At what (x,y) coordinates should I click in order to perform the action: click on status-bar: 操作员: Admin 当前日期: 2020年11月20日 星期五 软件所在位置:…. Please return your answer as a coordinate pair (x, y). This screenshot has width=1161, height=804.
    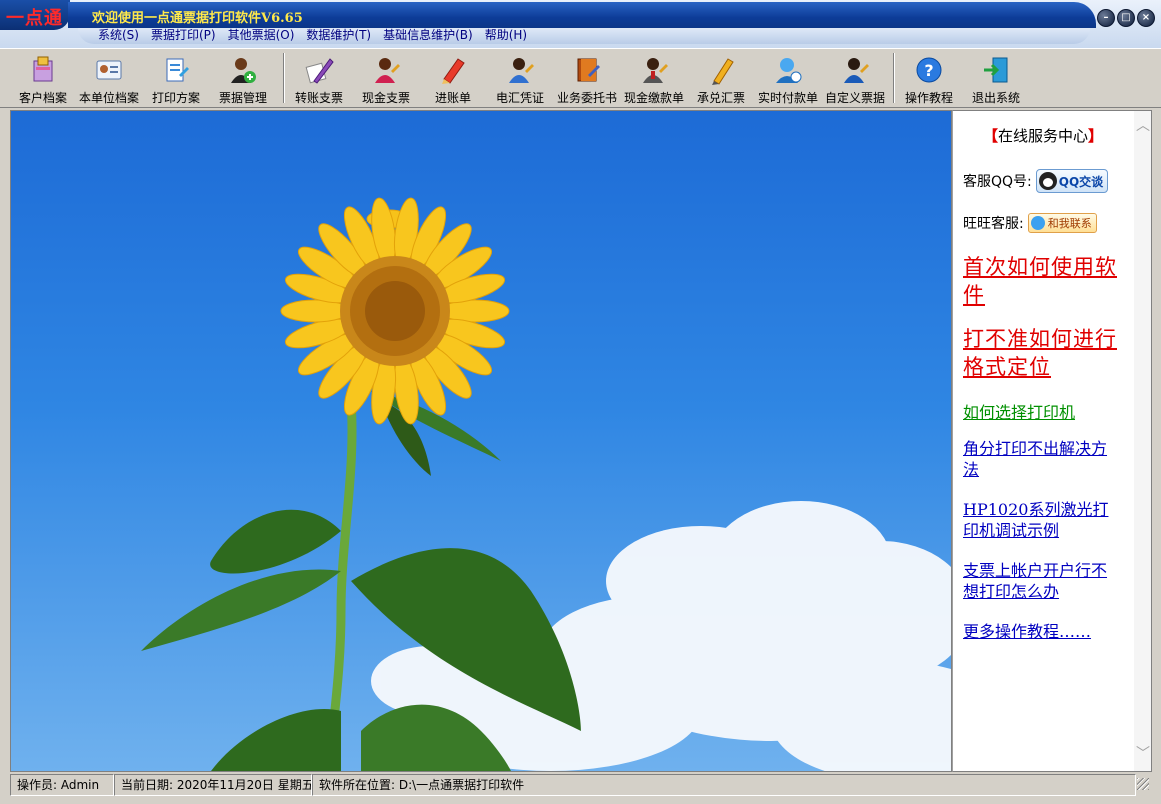
    Looking at the image, I should click on (580, 788).